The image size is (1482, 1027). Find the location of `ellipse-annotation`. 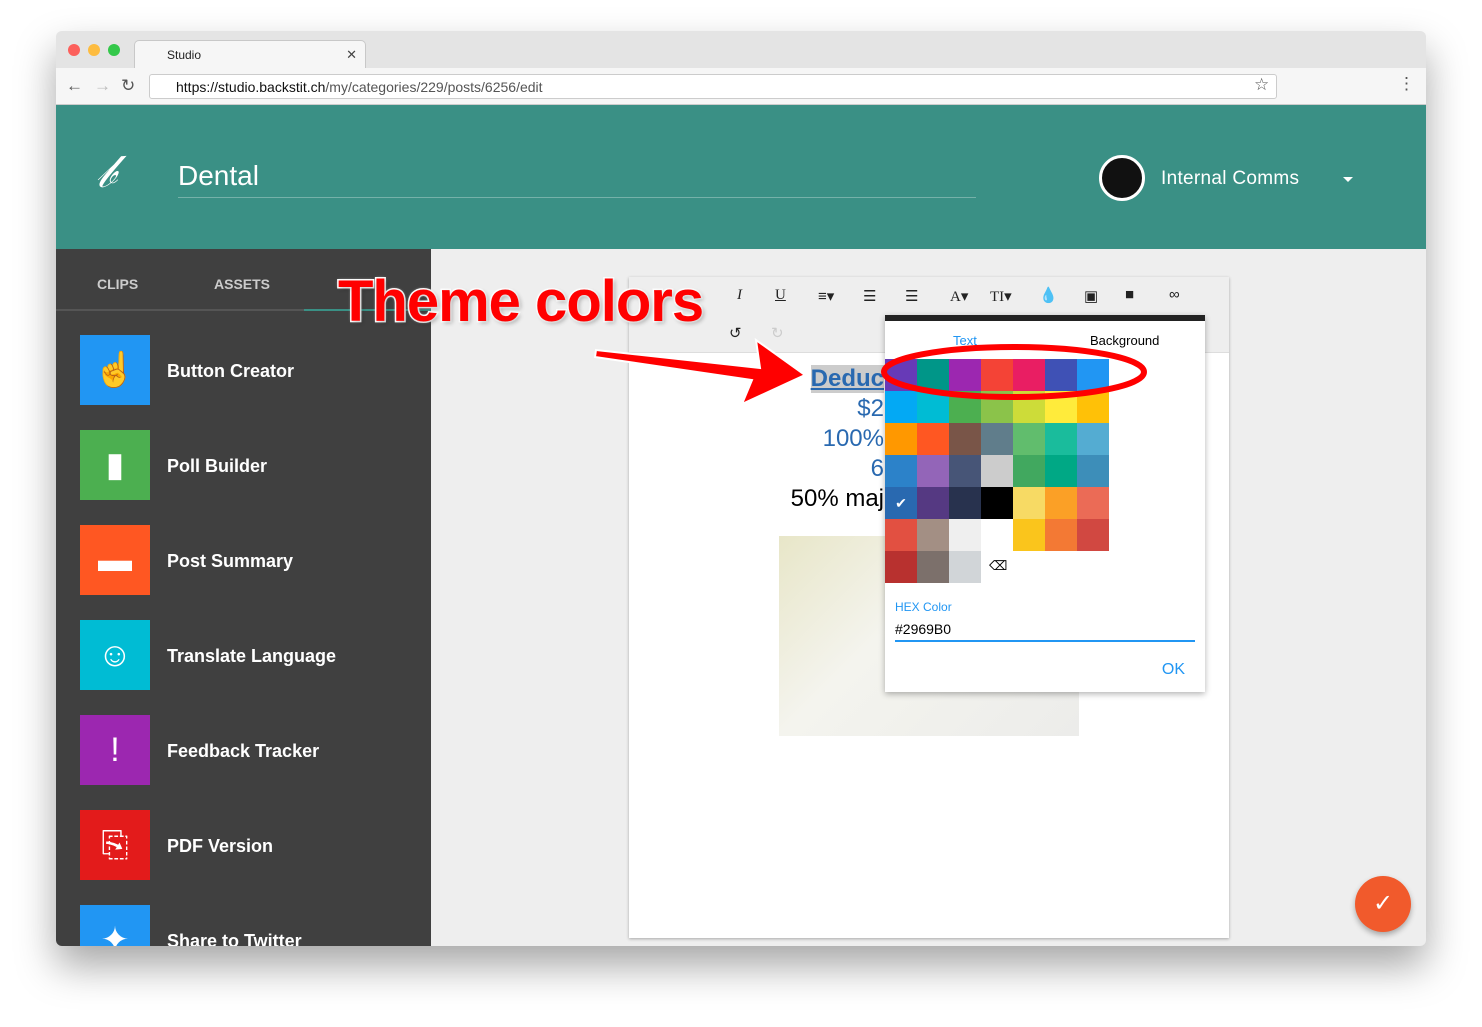

ellipse-annotation is located at coordinates (1014, 372).